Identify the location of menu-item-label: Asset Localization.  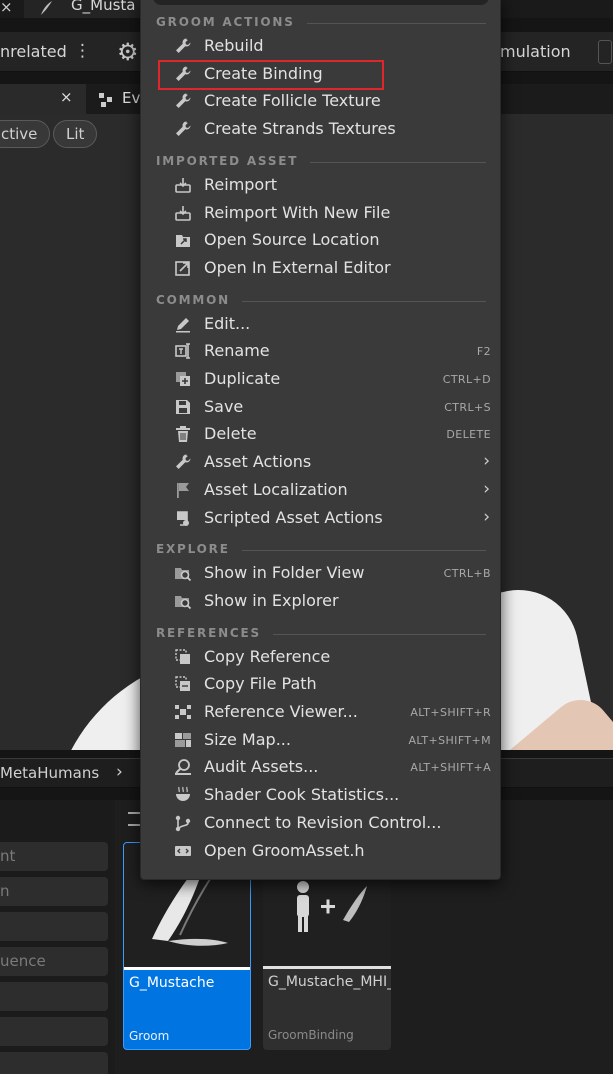
(276, 489).